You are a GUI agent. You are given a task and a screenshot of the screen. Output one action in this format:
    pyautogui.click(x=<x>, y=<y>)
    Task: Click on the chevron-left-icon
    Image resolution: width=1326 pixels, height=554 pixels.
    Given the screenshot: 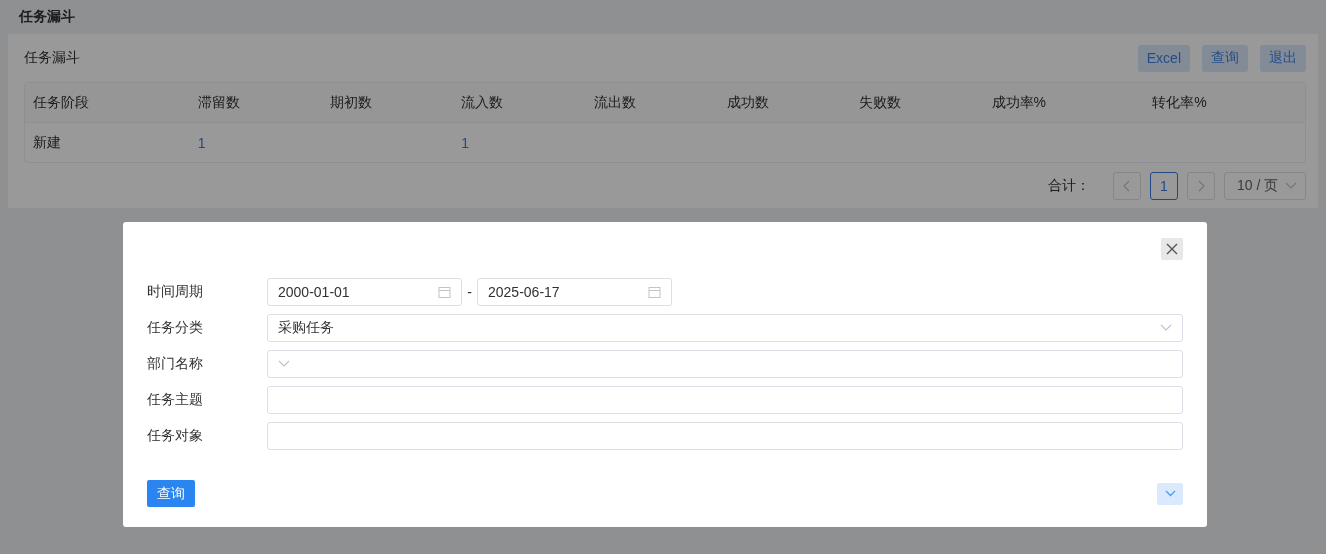 What is the action you would take?
    pyautogui.click(x=1127, y=186)
    